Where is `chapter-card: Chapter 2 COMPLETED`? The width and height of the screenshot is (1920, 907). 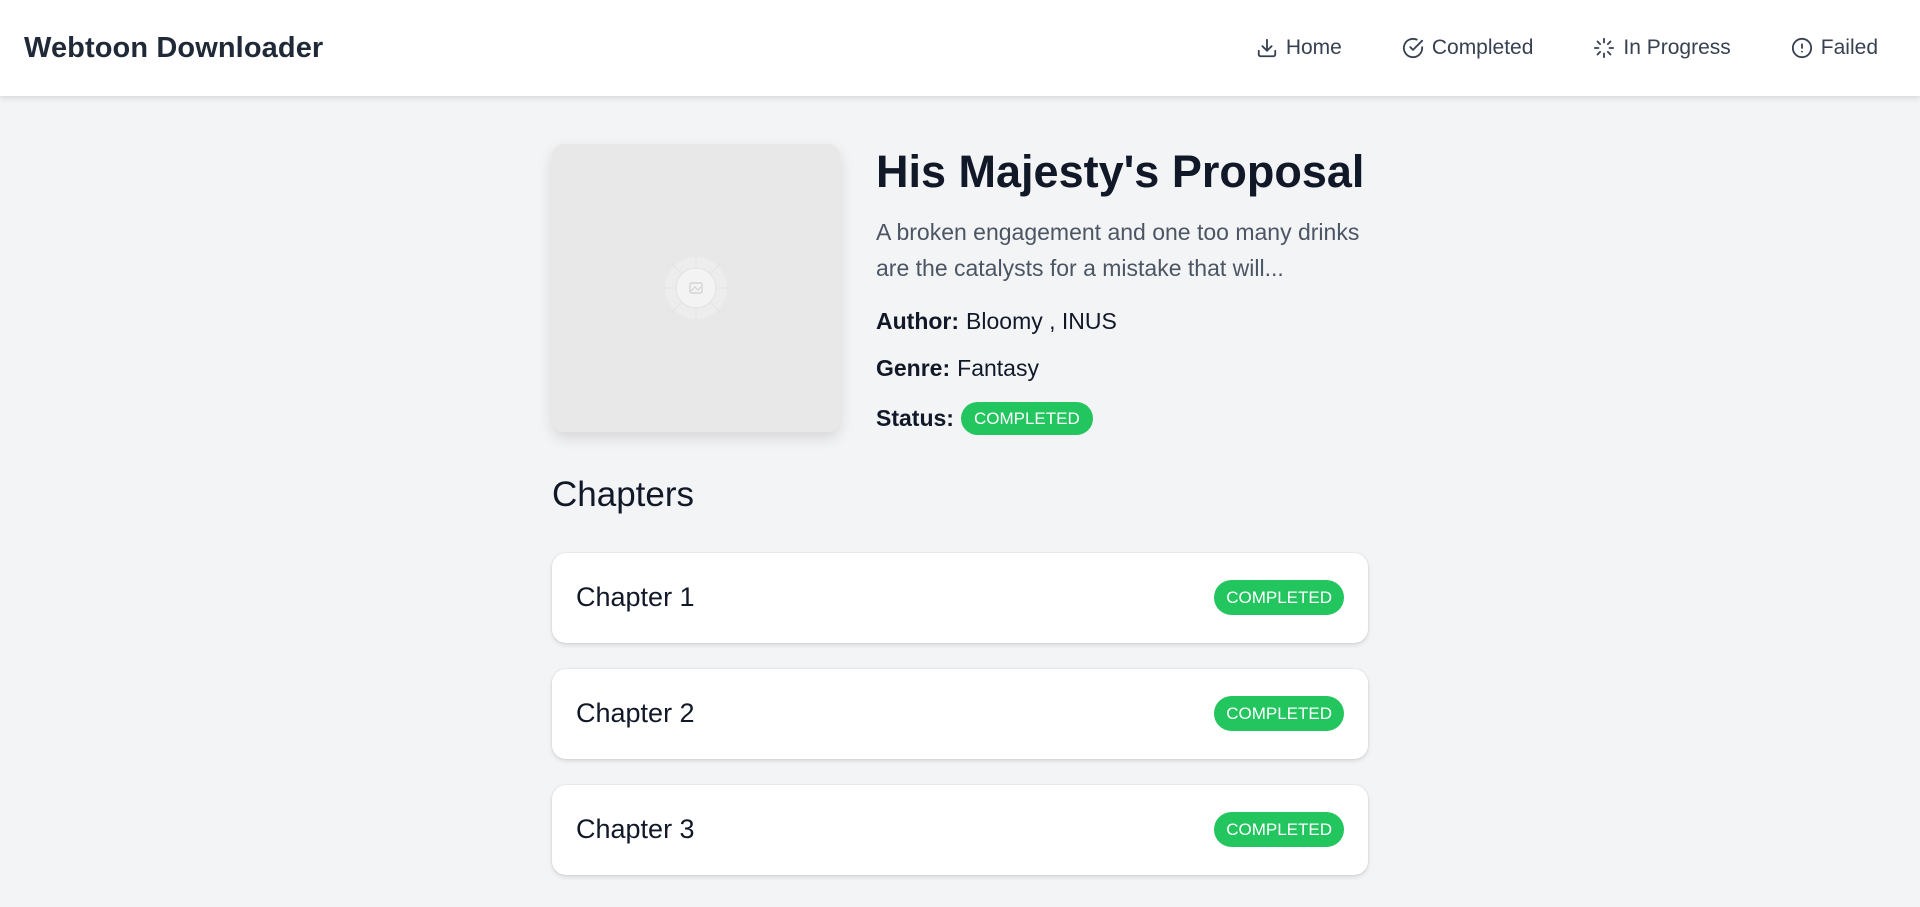
chapter-card: Chapter 2 COMPLETED is located at coordinates (960, 713).